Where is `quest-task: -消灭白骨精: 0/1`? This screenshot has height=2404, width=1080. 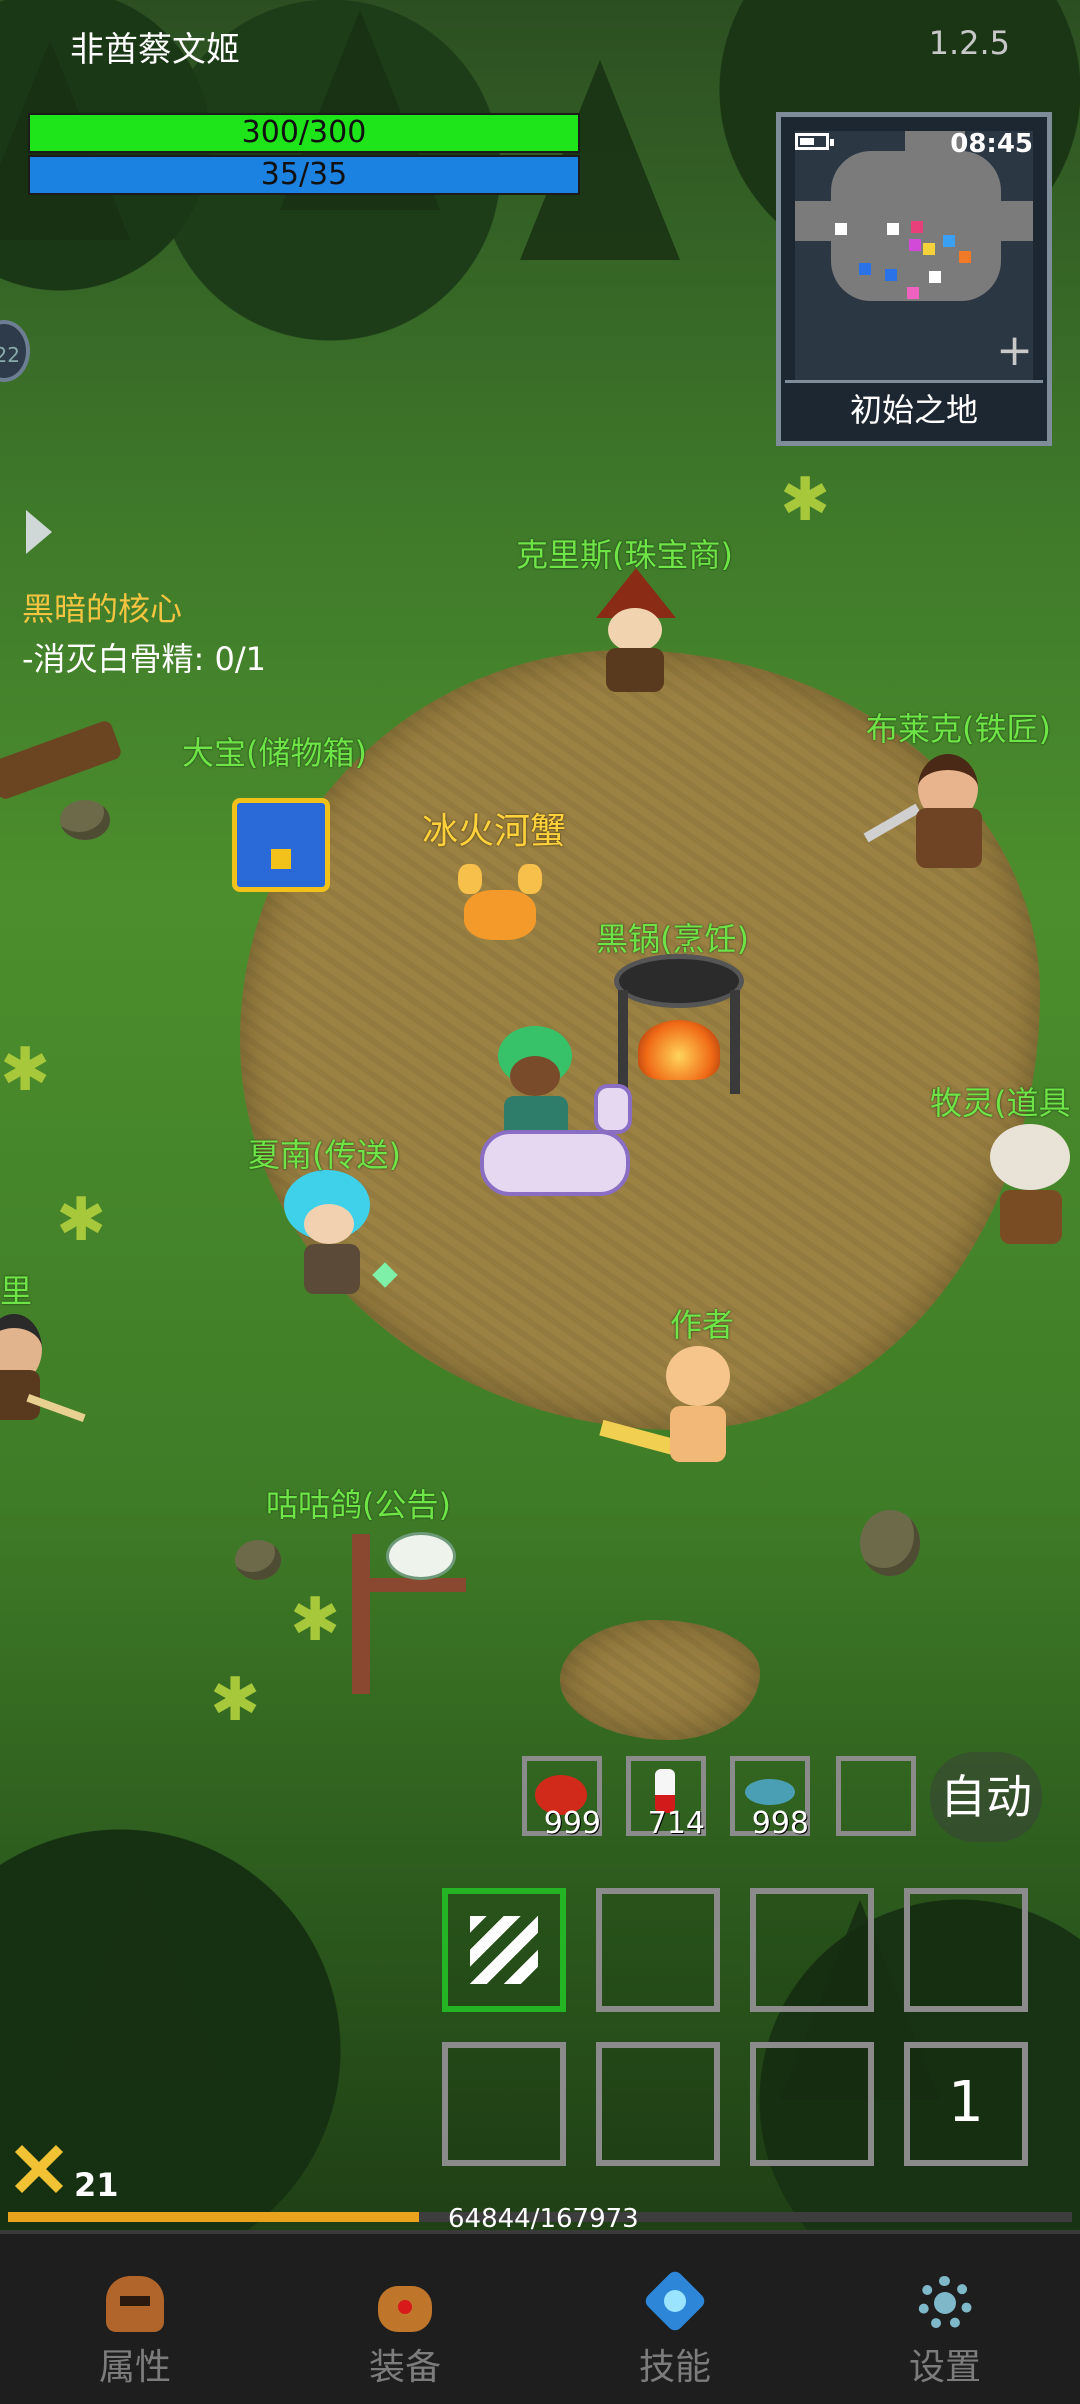
quest-task: -消灭白骨精: 0/1 is located at coordinates (144, 657).